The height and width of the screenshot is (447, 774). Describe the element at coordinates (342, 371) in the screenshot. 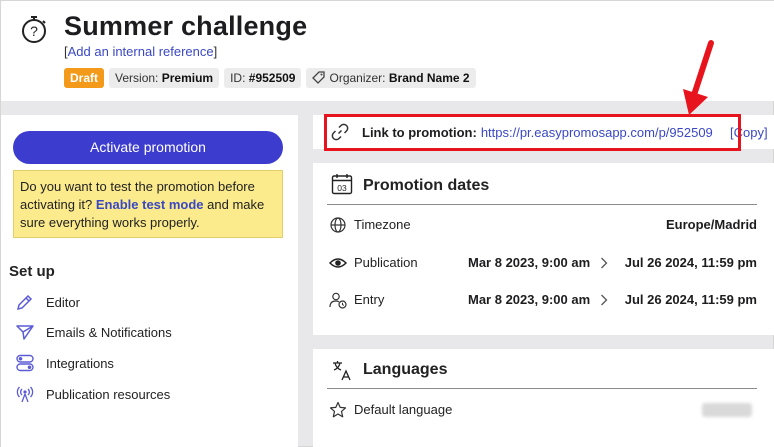

I see `translate-icon` at that location.